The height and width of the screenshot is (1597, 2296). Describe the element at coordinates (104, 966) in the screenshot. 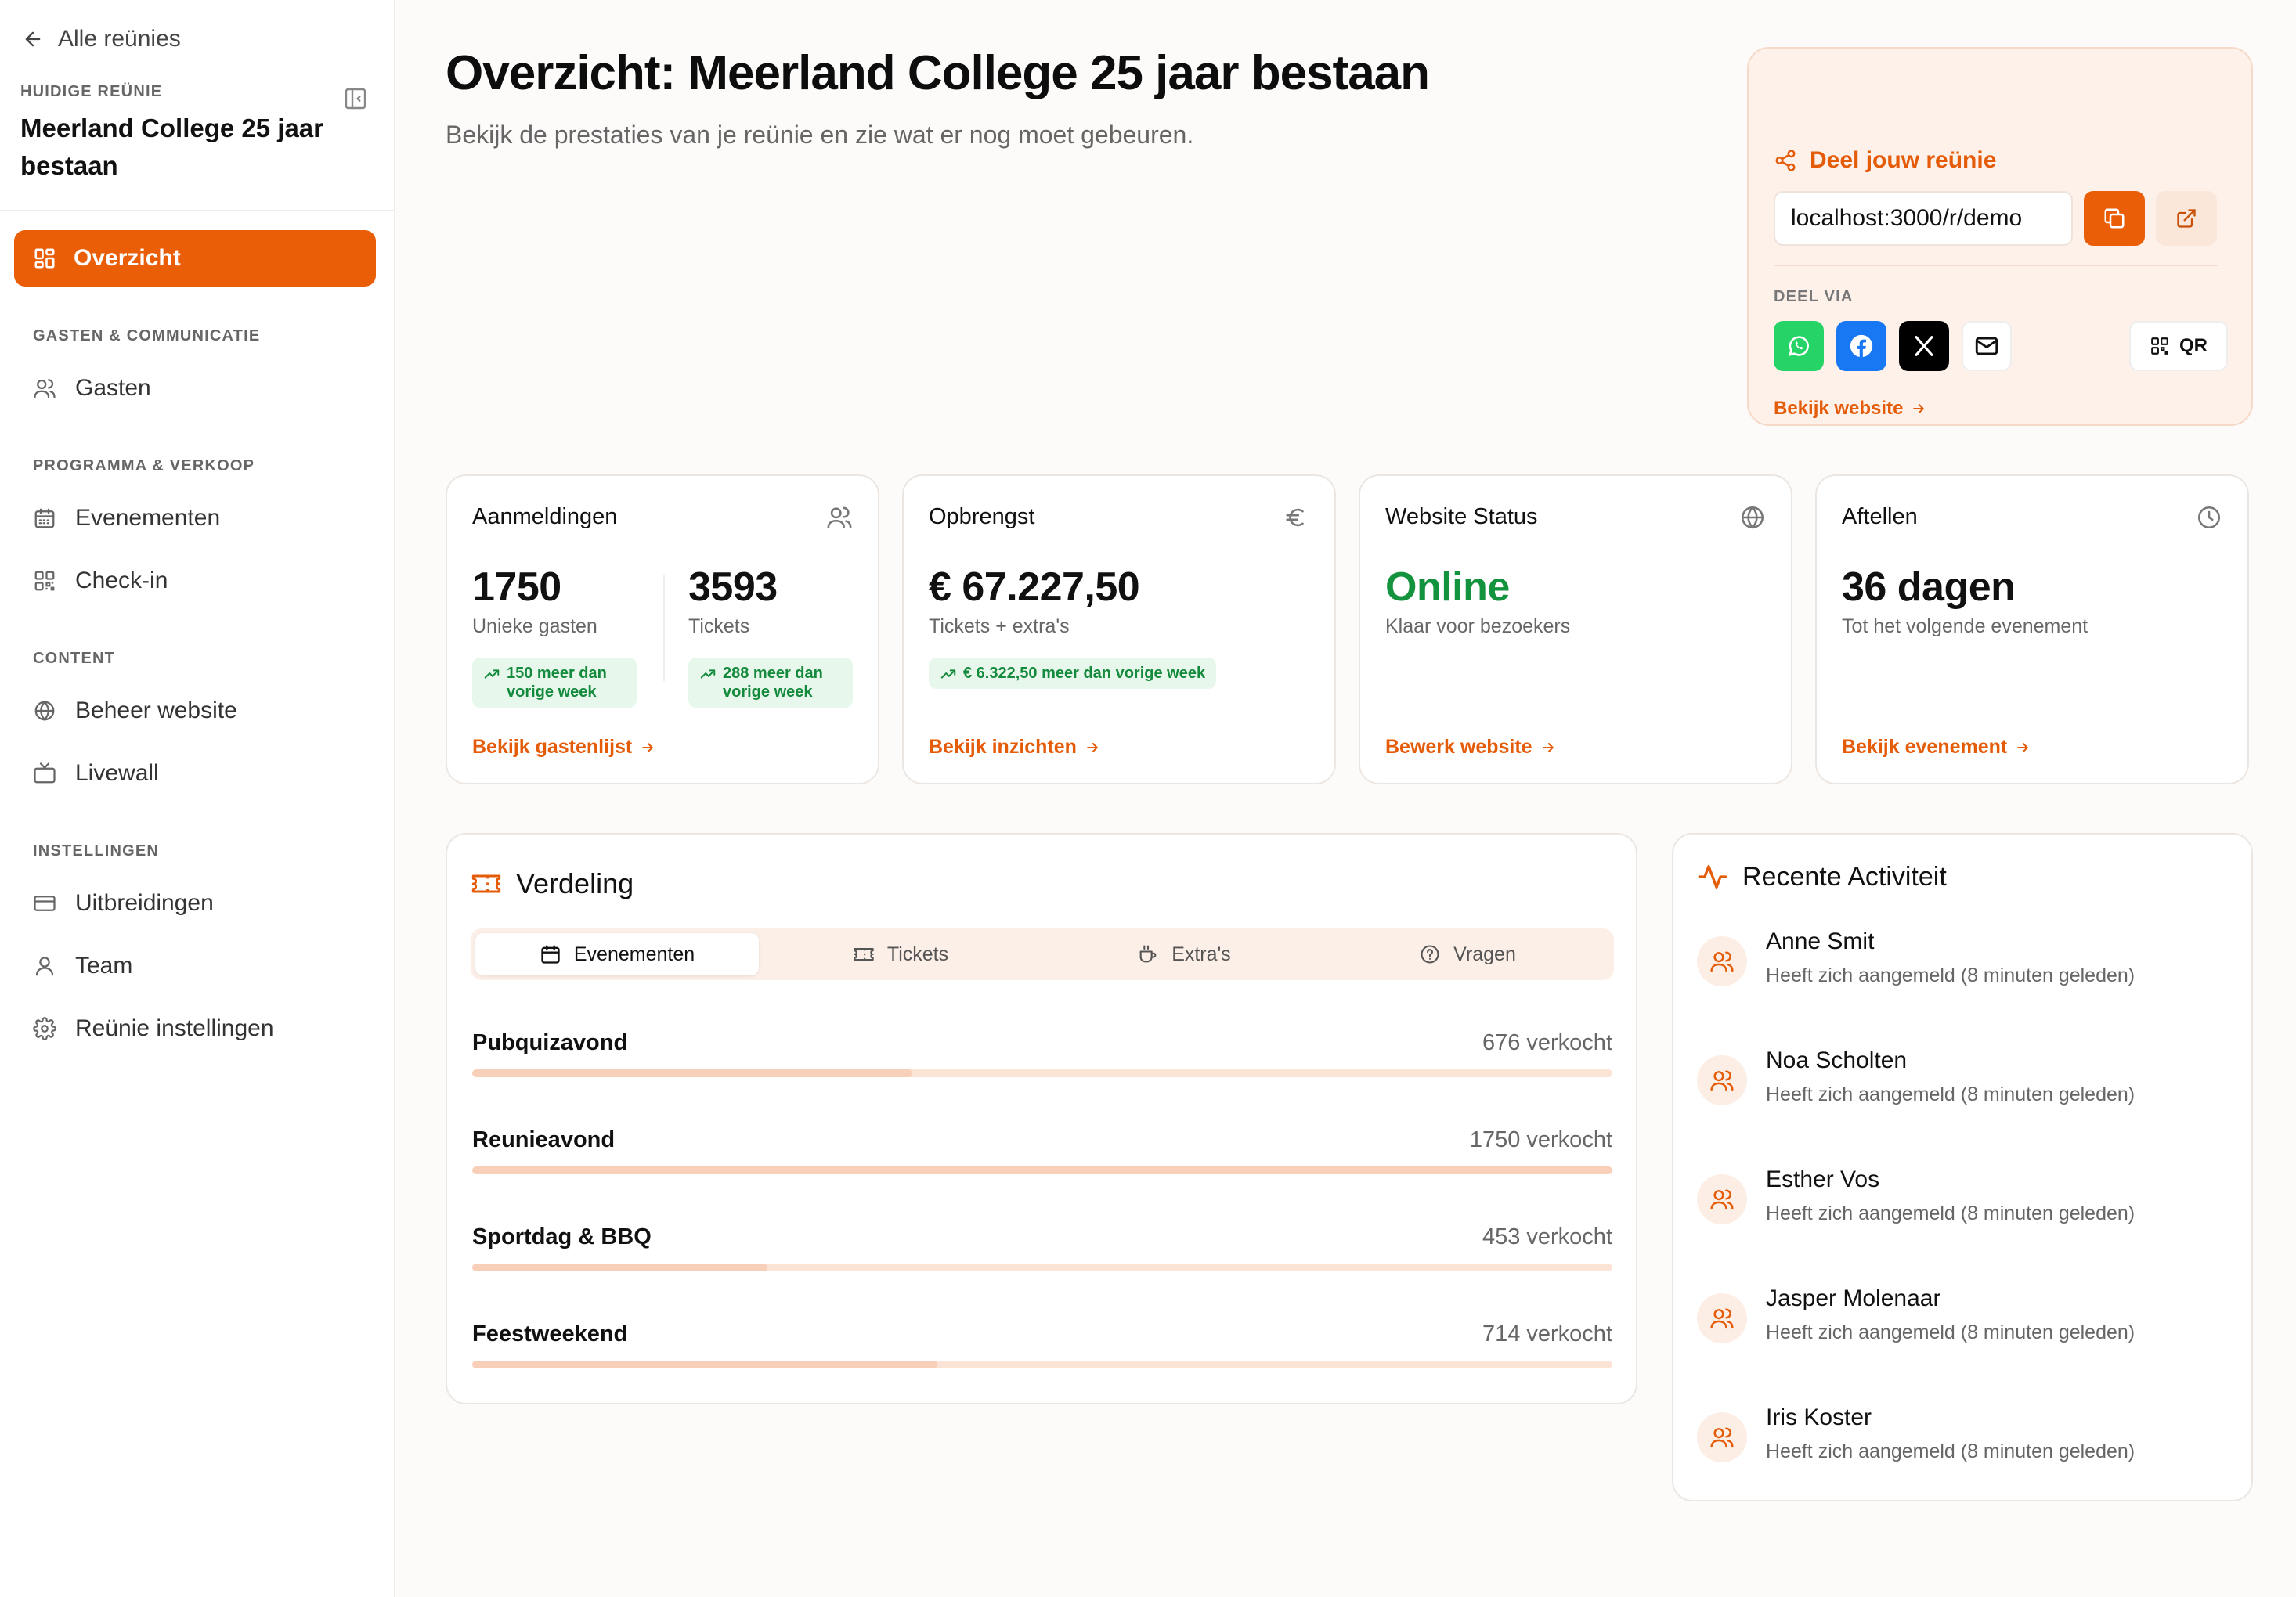

I see `sidebar-item-label: Team` at that location.